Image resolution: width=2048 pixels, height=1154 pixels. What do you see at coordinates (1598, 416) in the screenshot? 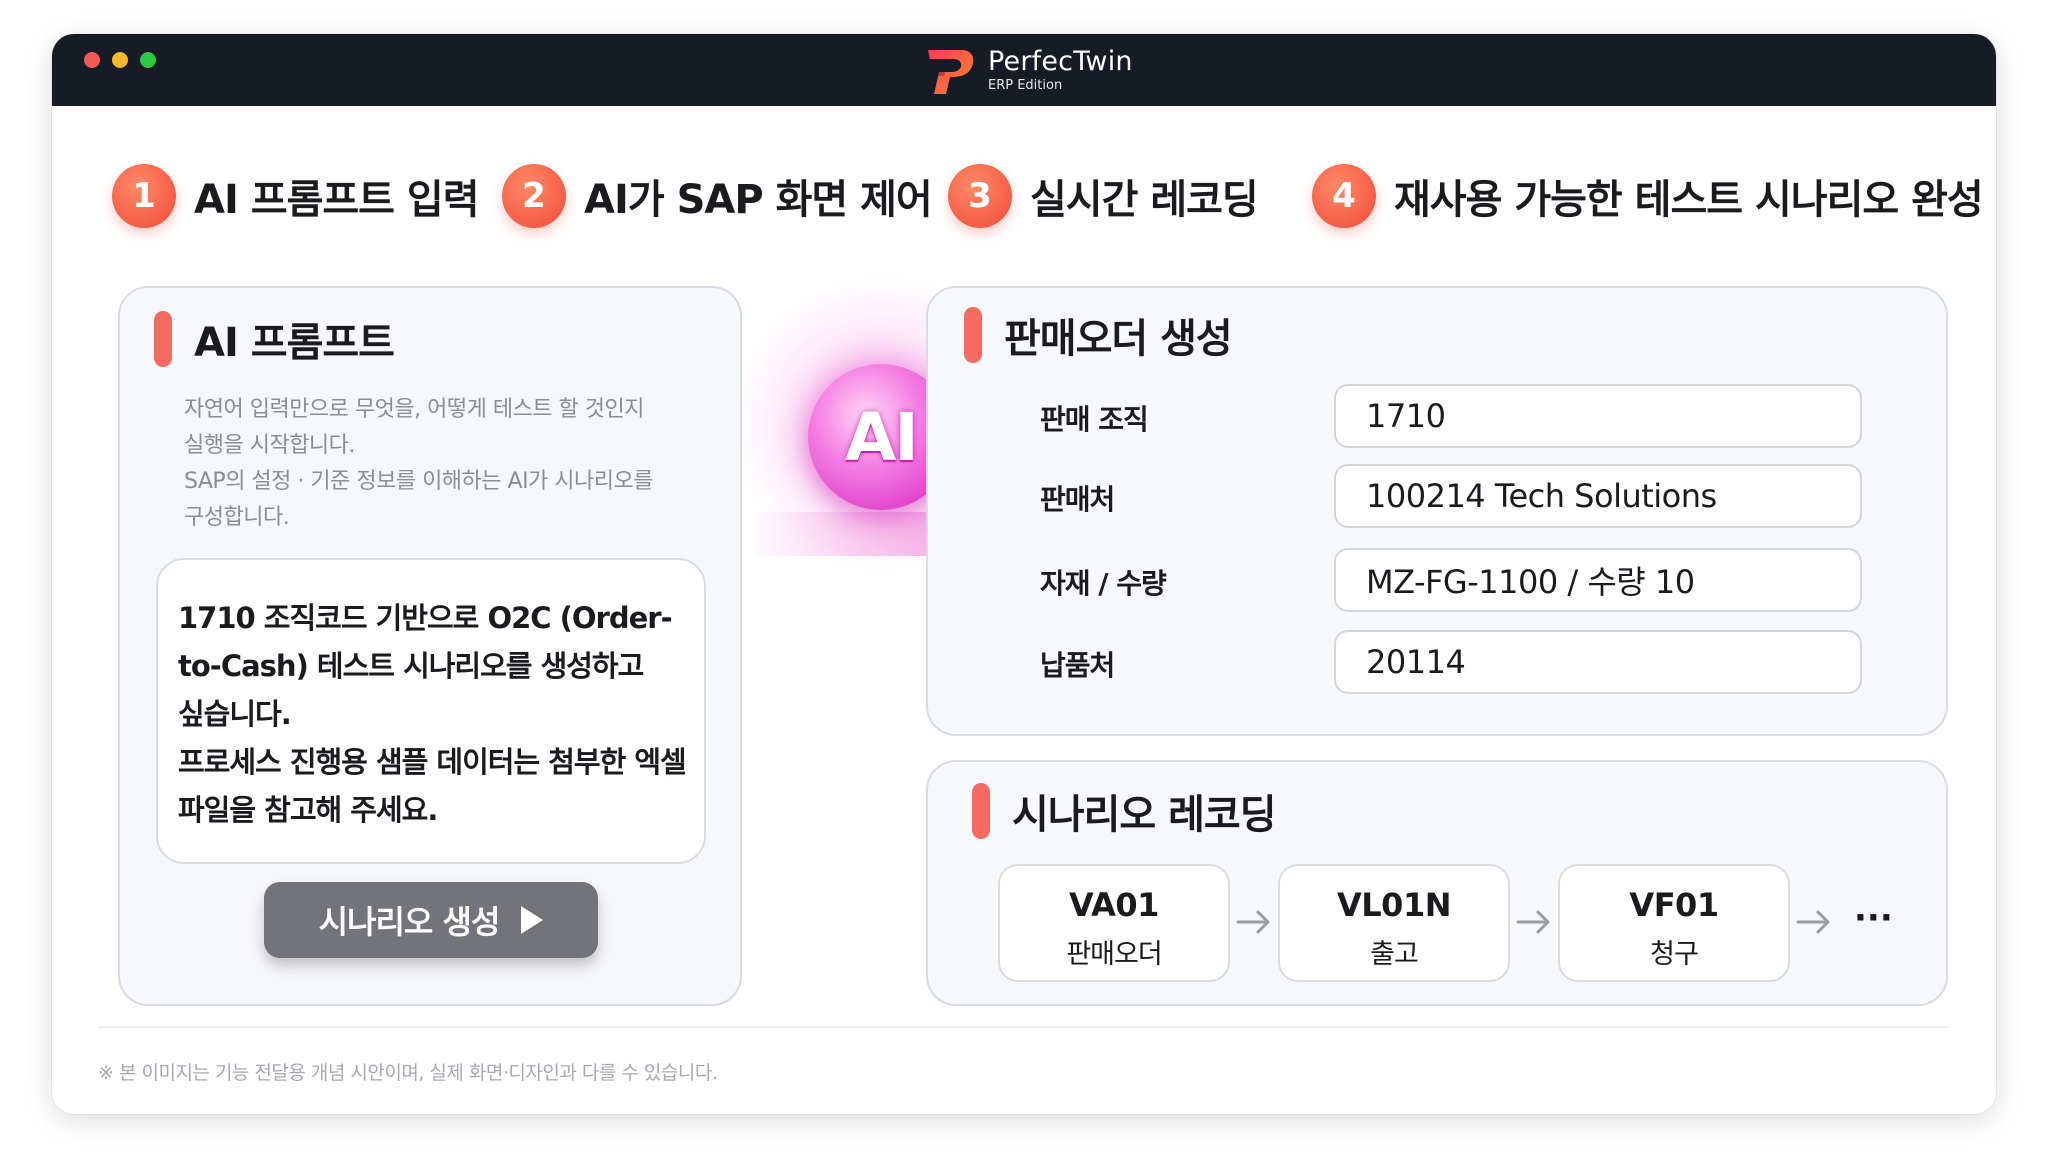
I see `sales-org-field: 1710` at bounding box center [1598, 416].